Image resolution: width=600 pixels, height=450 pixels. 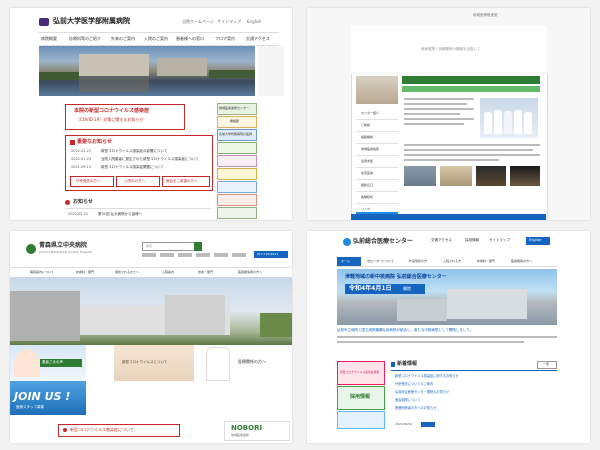 I want to click on menu-item-home-care: 在宅医療, so click(x=377, y=174).